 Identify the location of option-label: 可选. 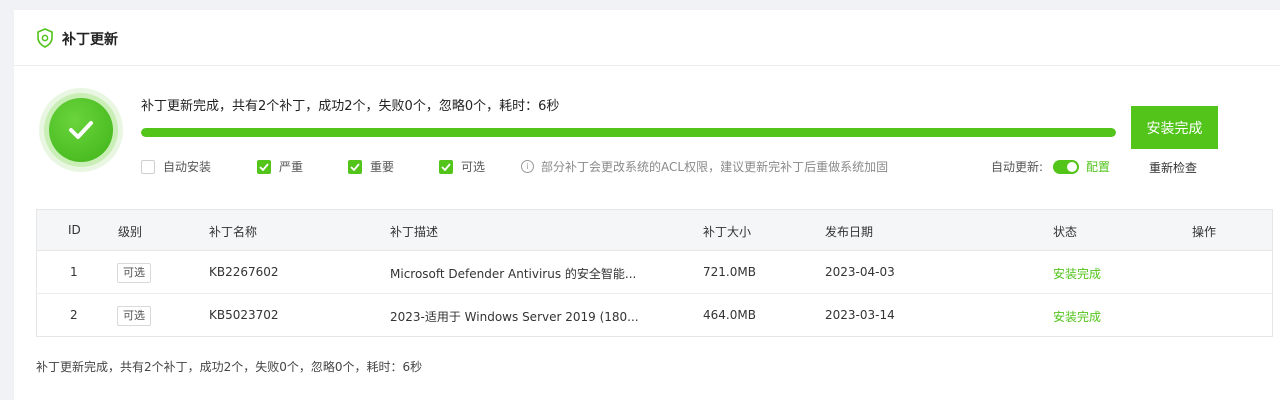
(473, 167).